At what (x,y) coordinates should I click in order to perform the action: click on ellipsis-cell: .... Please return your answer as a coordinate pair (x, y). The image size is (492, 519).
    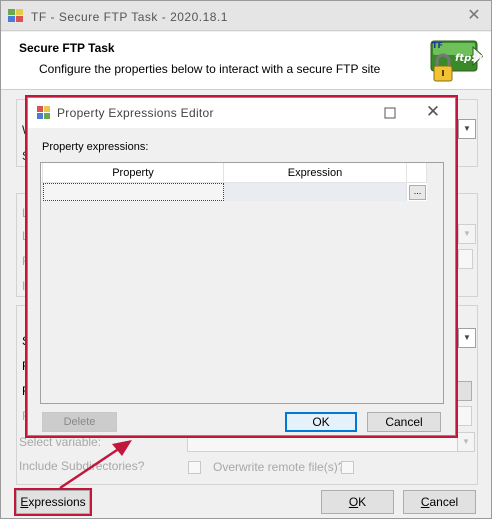
    Looking at the image, I should click on (417, 192).